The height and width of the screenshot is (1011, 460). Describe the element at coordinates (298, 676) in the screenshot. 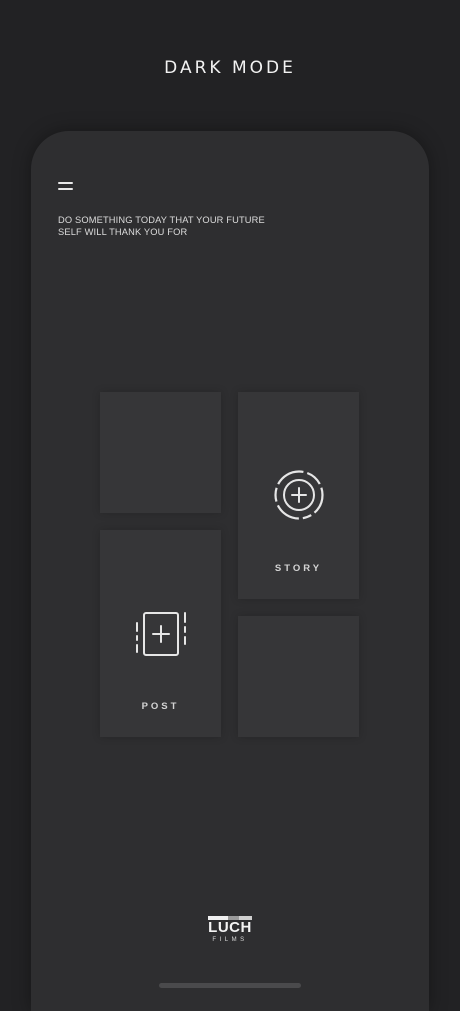

I see `empty-tile-bottom-right` at that location.